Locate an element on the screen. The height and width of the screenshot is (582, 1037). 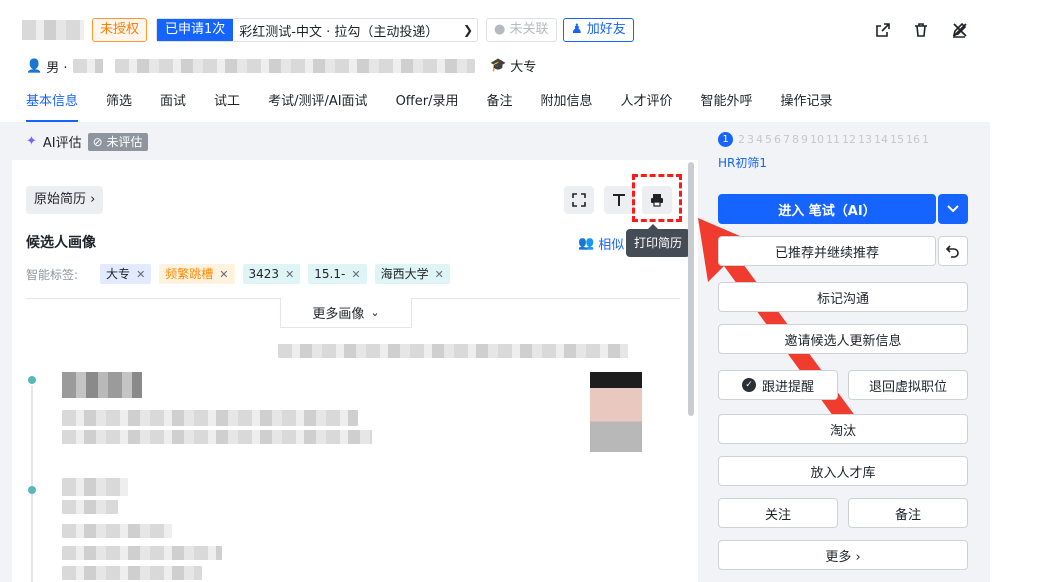
recommend-button: 已推荐并继续推荐 is located at coordinates (827, 251).